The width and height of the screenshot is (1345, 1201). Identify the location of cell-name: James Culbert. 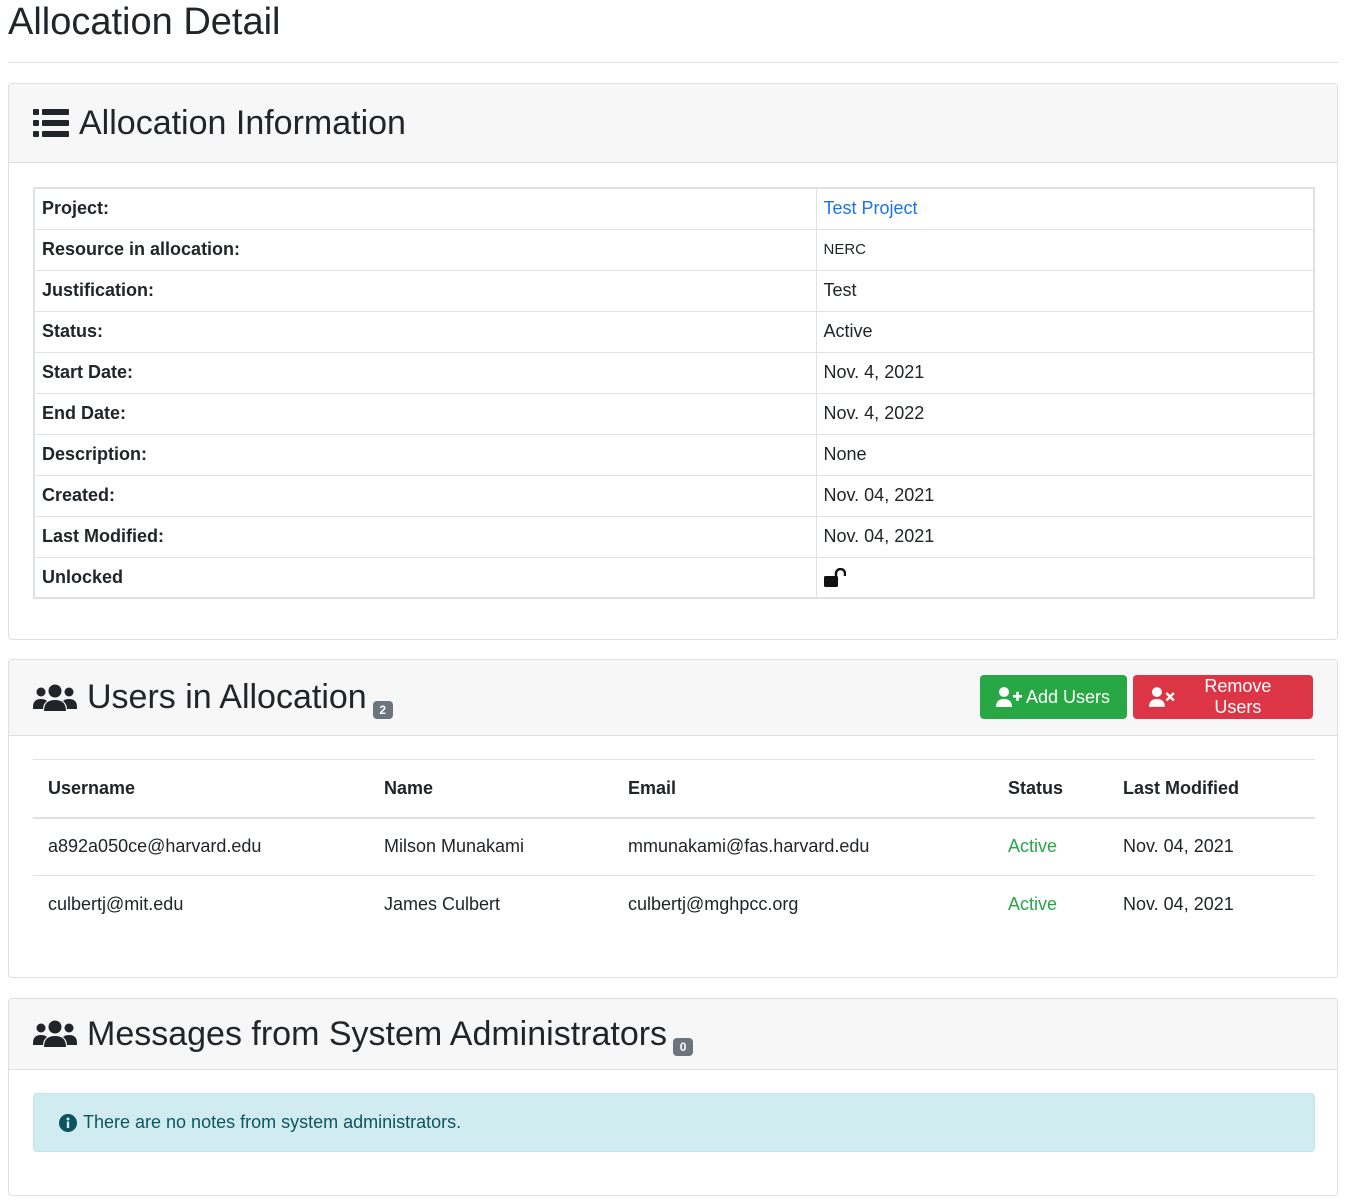
(442, 904).